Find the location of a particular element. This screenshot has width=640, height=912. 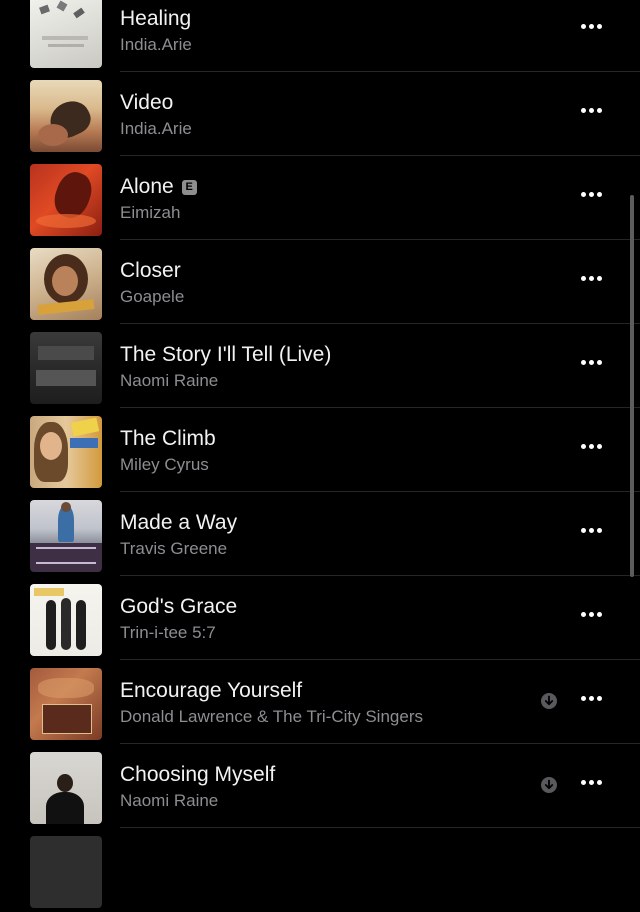

song-title: God's Grace is located at coordinates (179, 606).